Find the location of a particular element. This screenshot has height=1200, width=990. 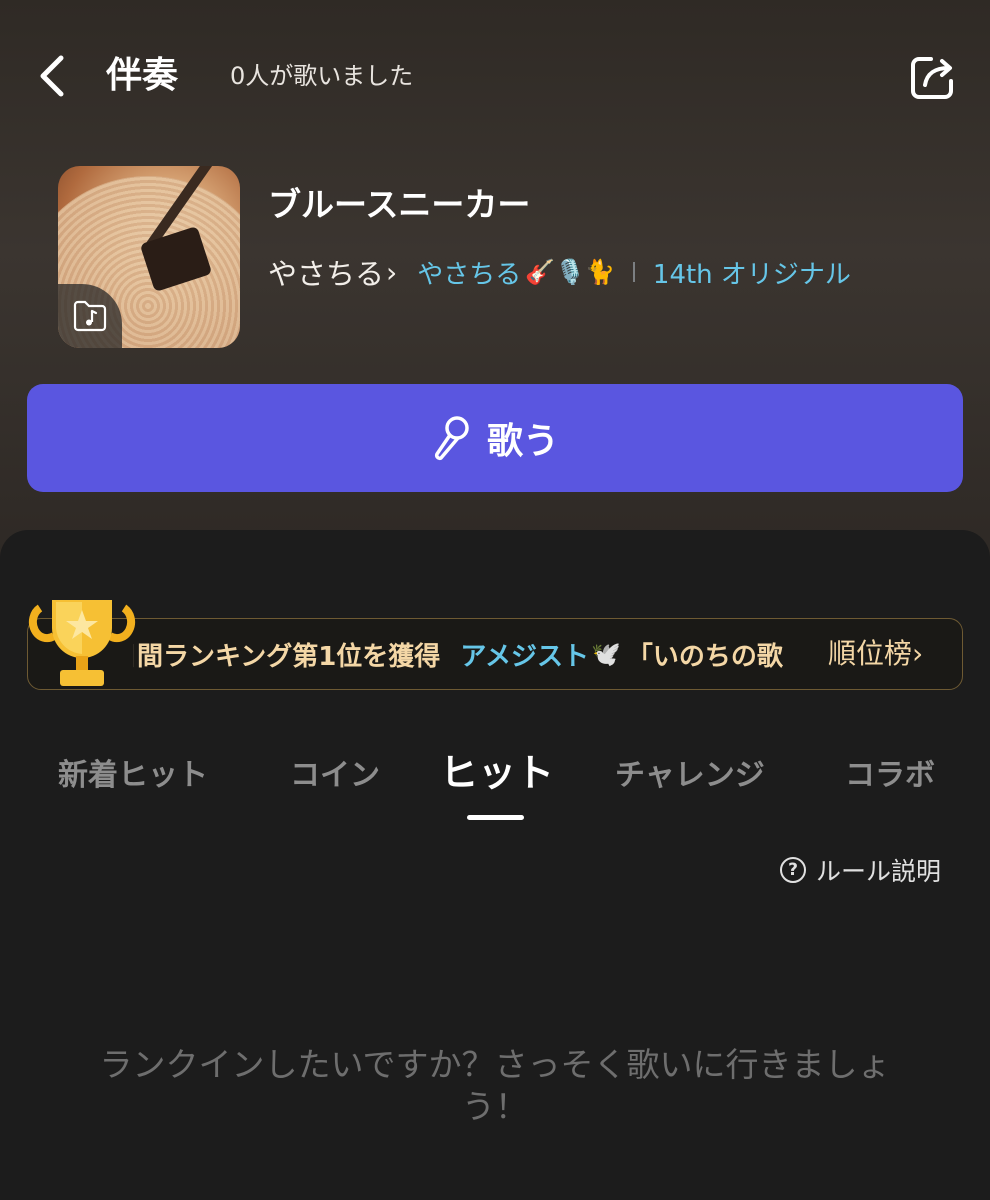

trophy-icon is located at coordinates (82, 643).